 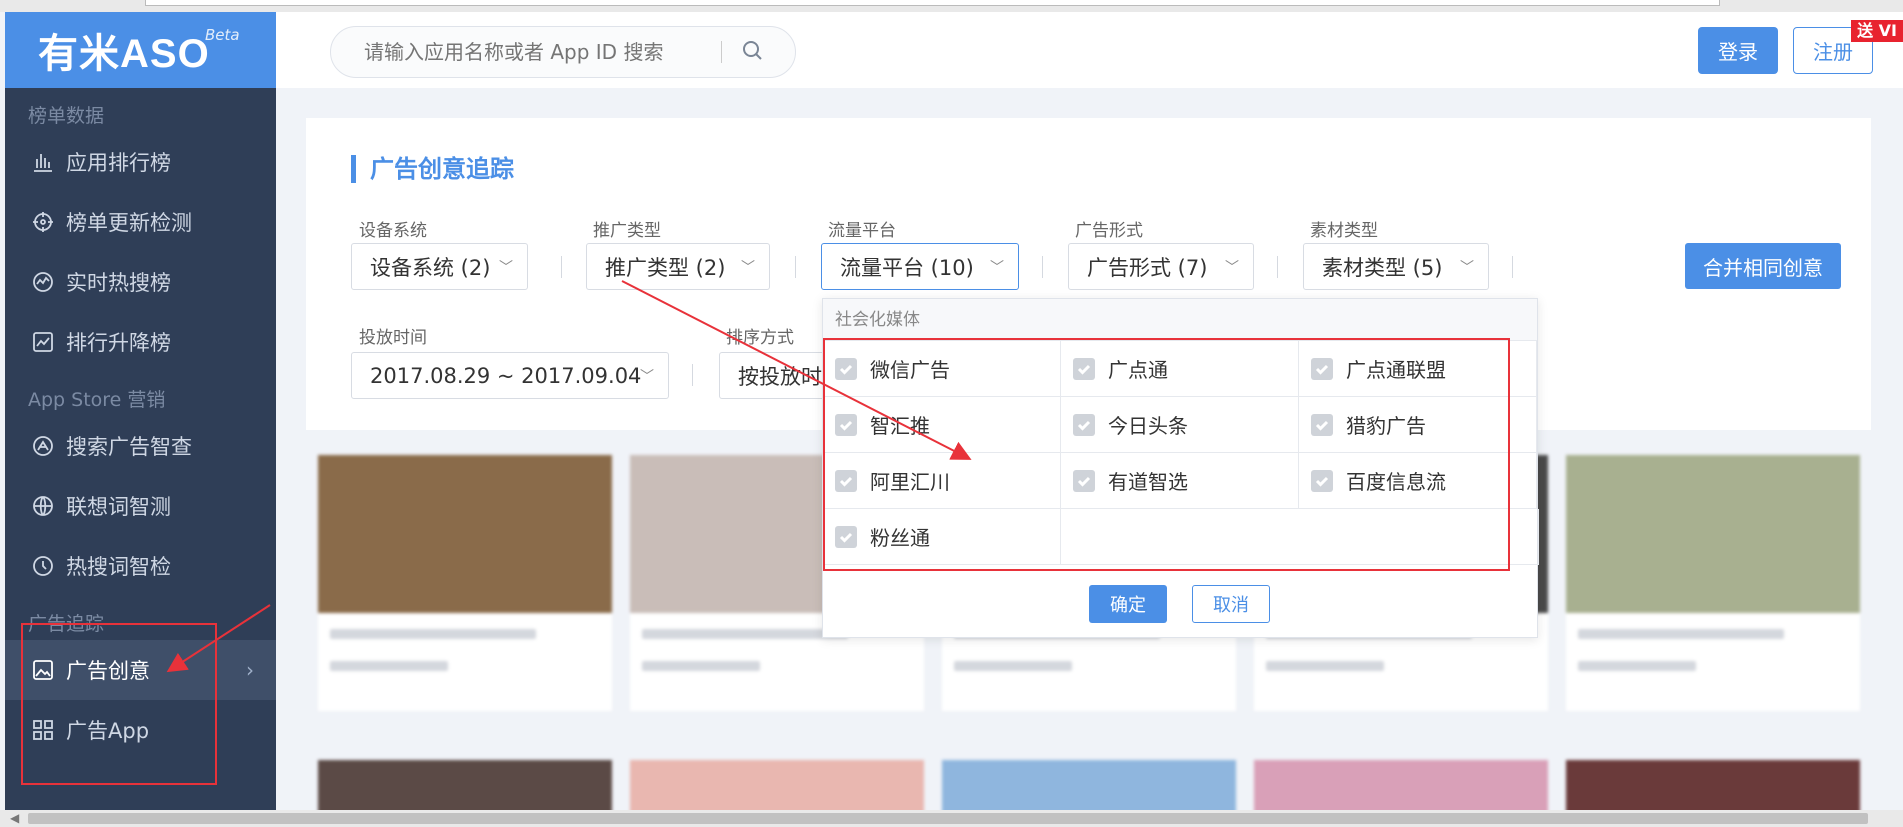 I want to click on sidebar-item-hot-search: 实时热搜榜, so click(x=140, y=282).